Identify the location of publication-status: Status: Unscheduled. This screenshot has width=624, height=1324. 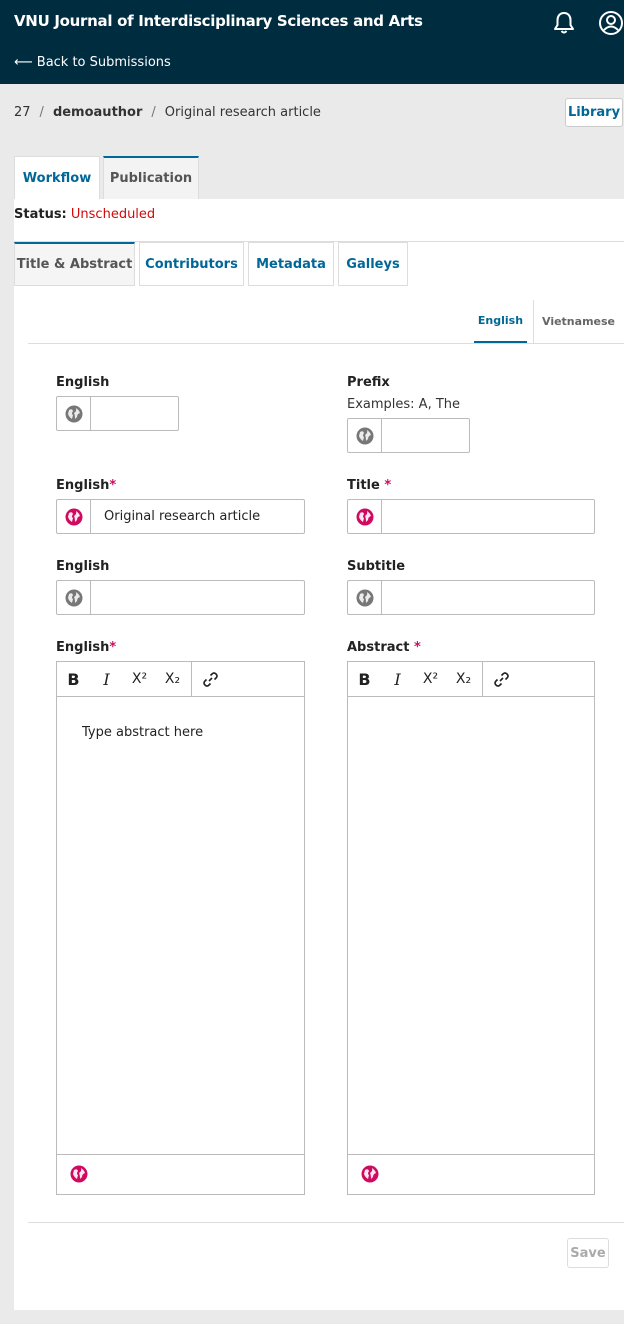
(84, 214).